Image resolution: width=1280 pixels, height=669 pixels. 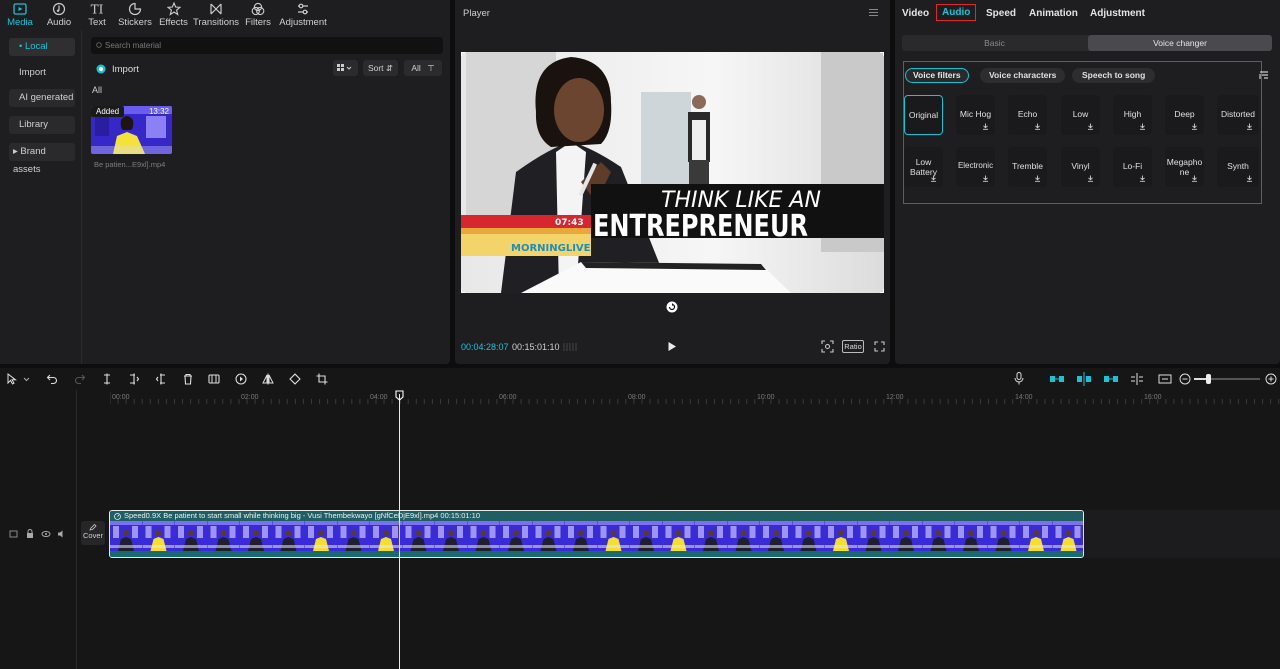 I want to click on tab-effects: Effects, so click(x=173, y=15).